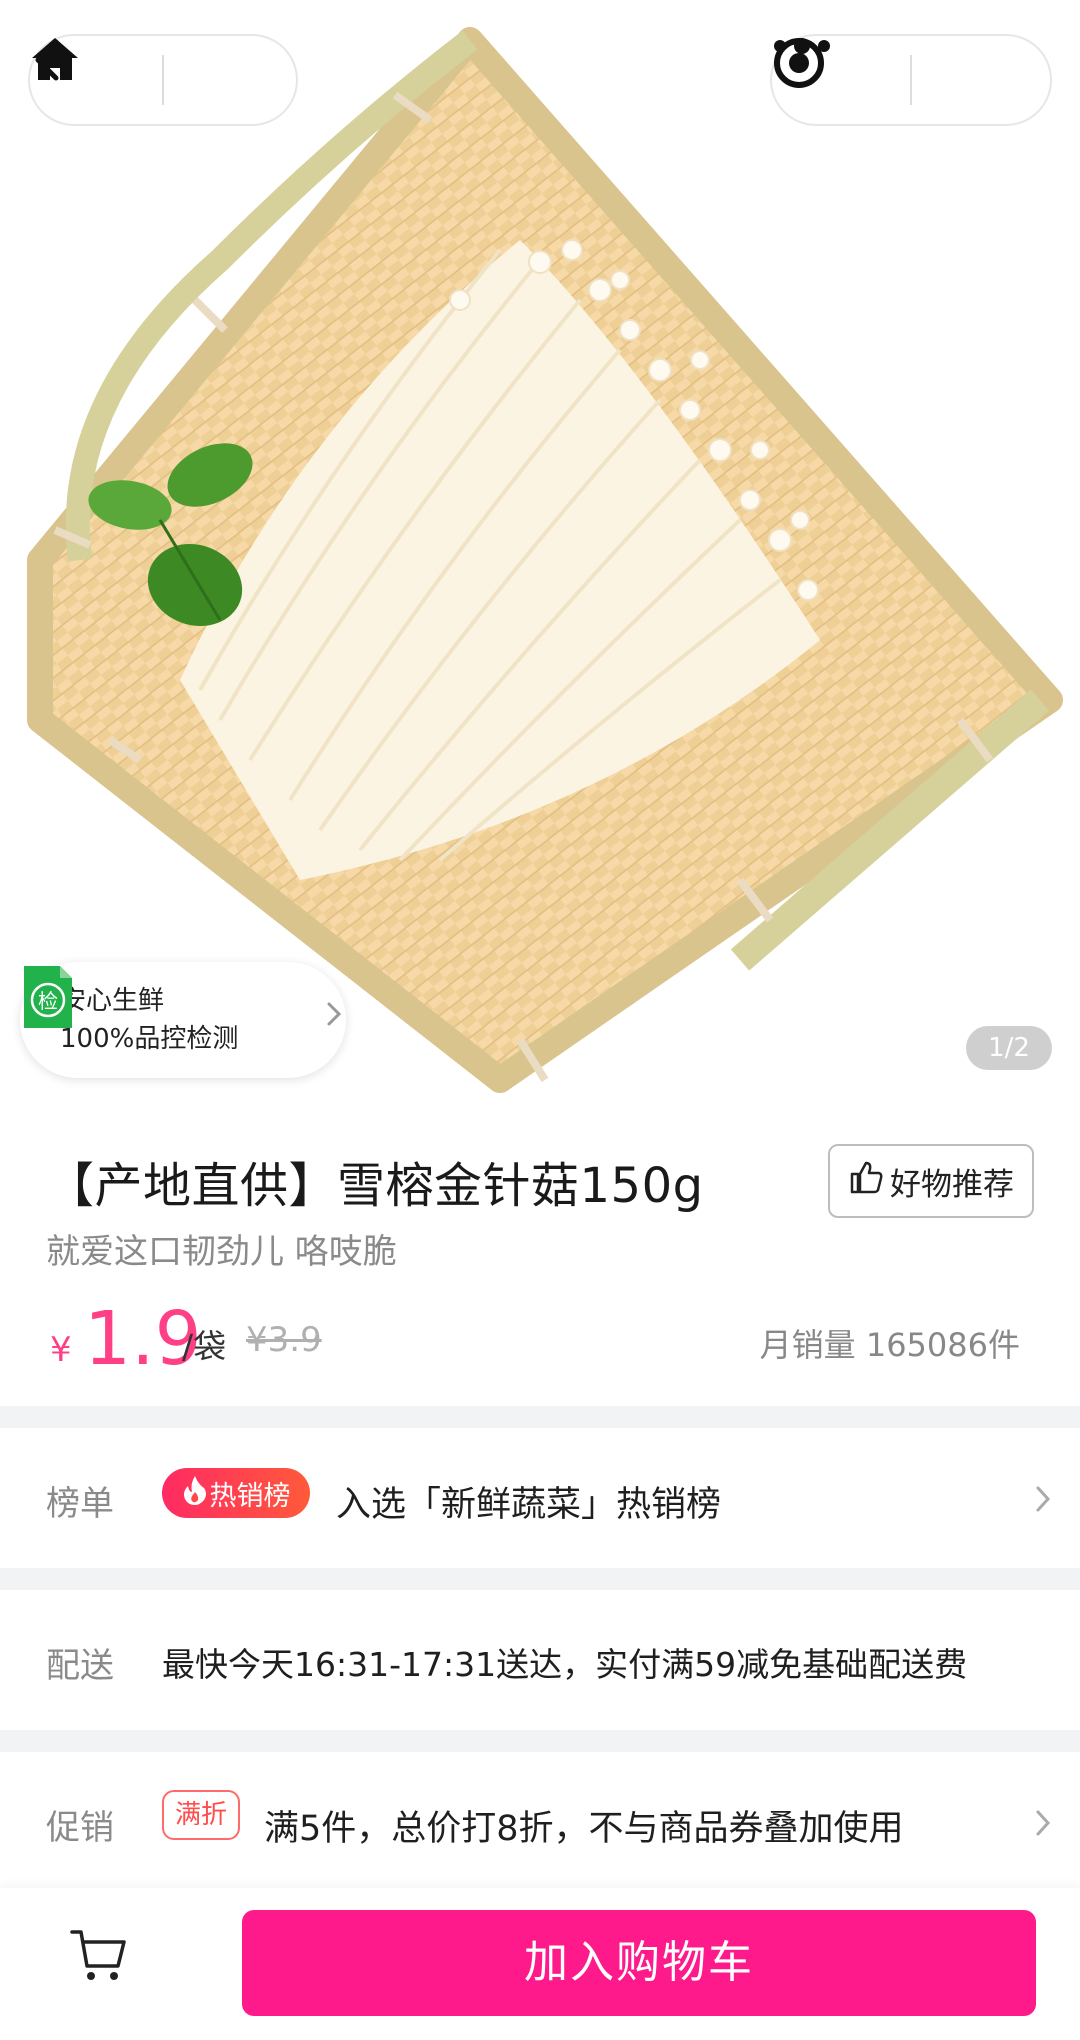 Image resolution: width=1080 pixels, height=2040 pixels. What do you see at coordinates (48, 1001) in the screenshot?
I see `svg-text: 检` at bounding box center [48, 1001].